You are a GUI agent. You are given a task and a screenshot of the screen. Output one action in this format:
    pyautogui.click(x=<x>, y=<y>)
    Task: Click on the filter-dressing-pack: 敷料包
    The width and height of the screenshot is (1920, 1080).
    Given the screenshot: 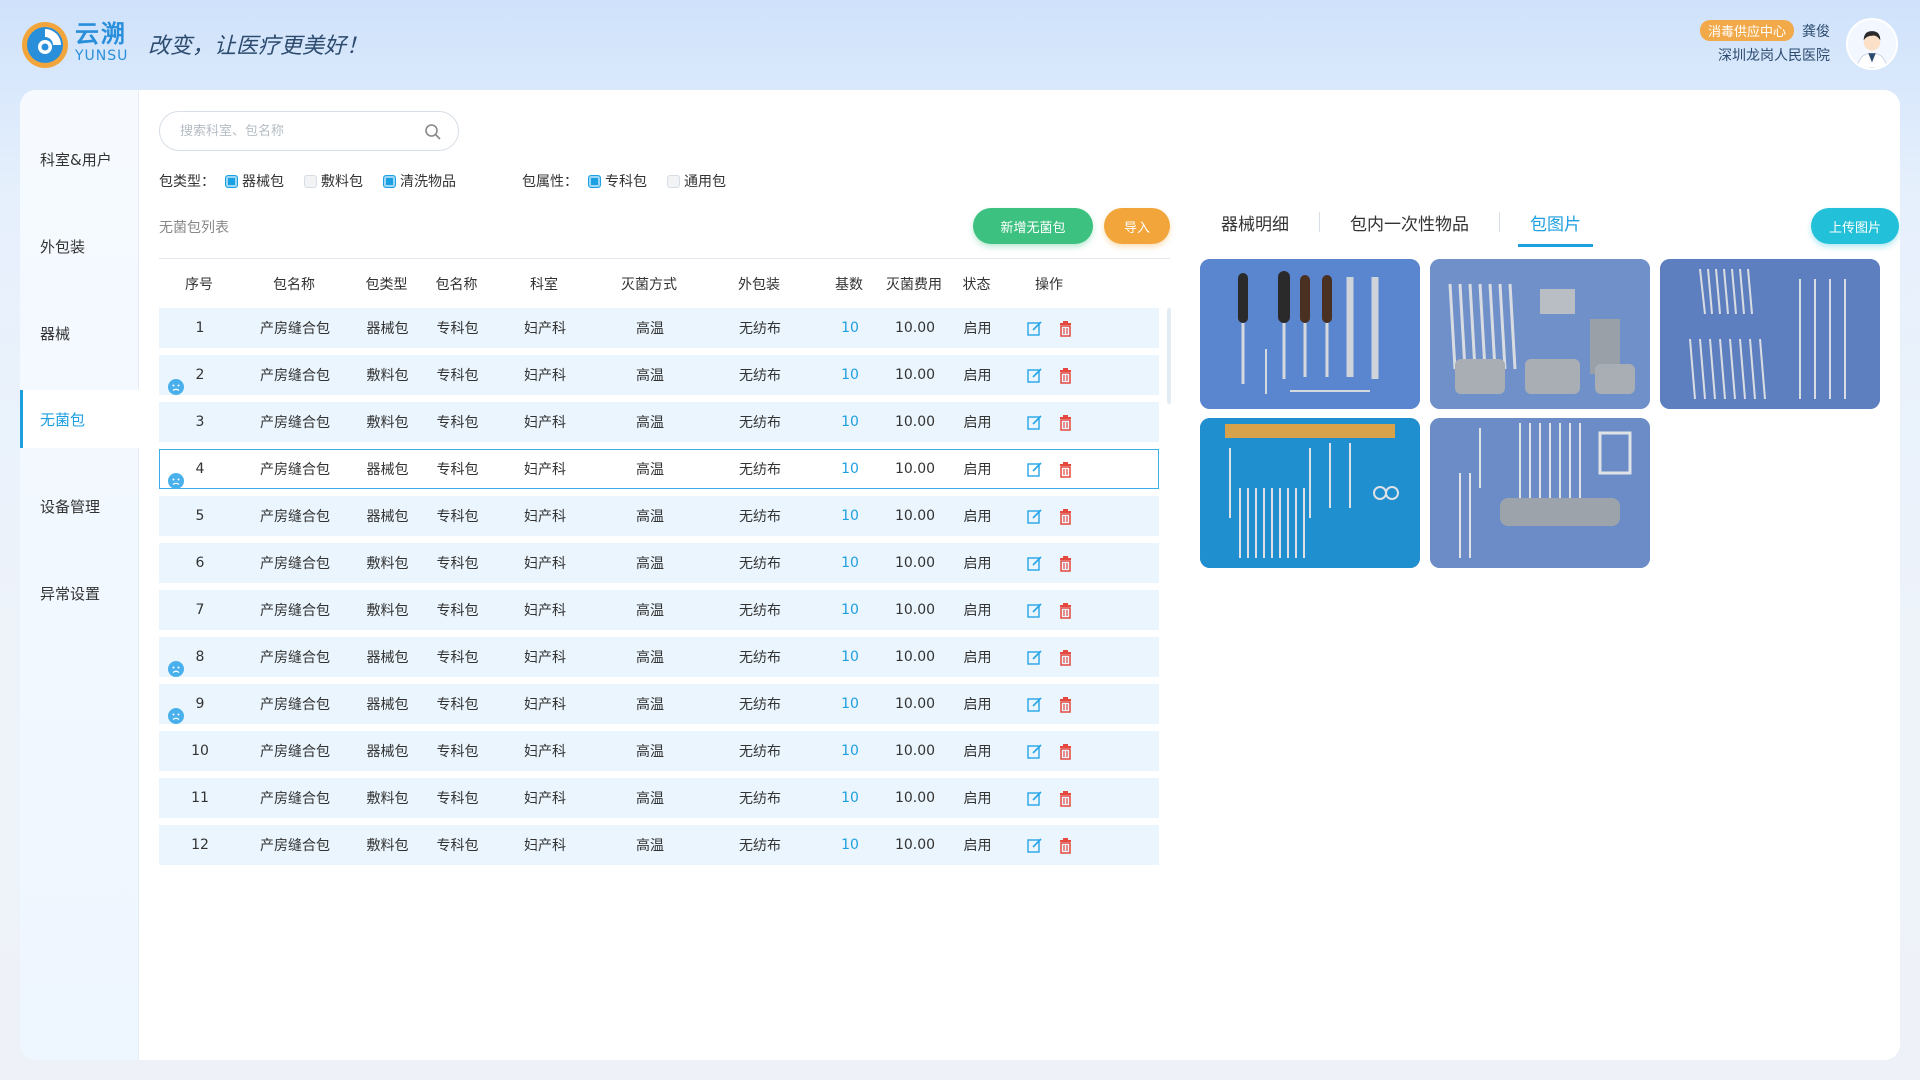 What is the action you would take?
    pyautogui.click(x=333, y=181)
    